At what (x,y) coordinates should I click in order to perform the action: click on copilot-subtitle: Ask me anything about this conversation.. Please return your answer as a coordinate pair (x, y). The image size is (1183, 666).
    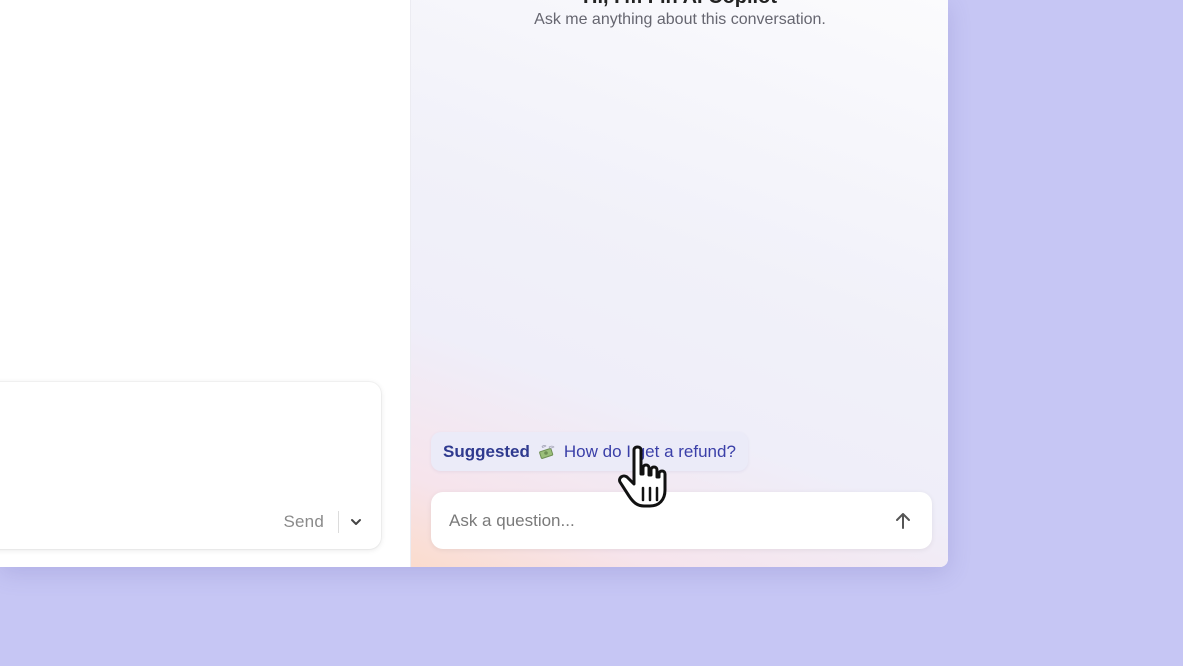
    Looking at the image, I should click on (680, 19).